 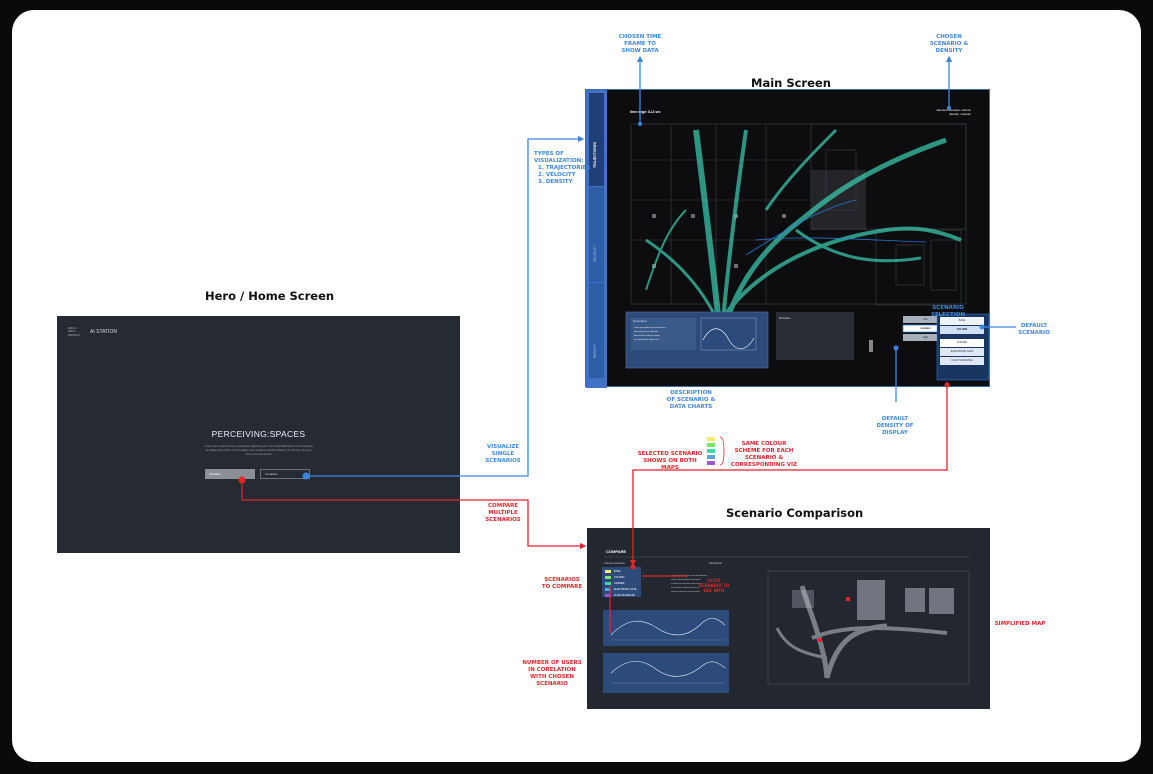 I want to click on annotation-time-frame: CHOSEN TIME FRAME TO SHOW DATA, so click(x=640, y=44).